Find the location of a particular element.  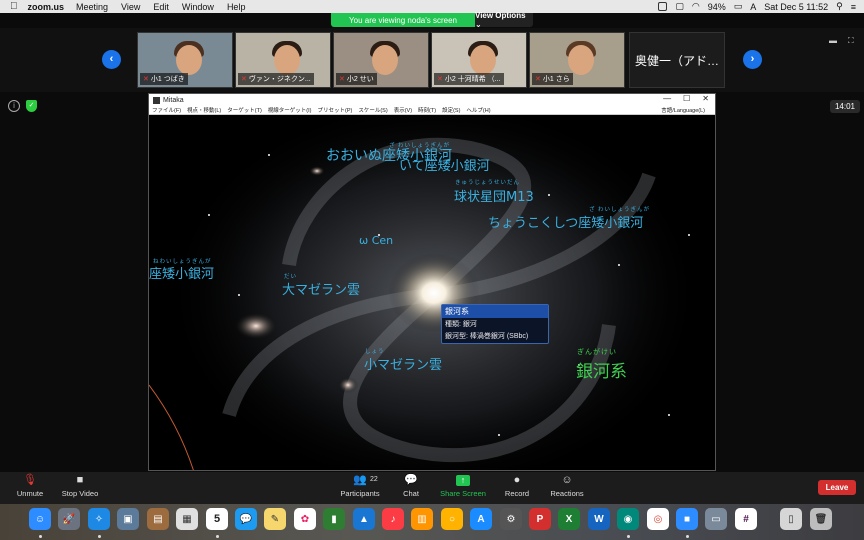

clock: Sat Dec 5 11:52 is located at coordinates (796, 7).